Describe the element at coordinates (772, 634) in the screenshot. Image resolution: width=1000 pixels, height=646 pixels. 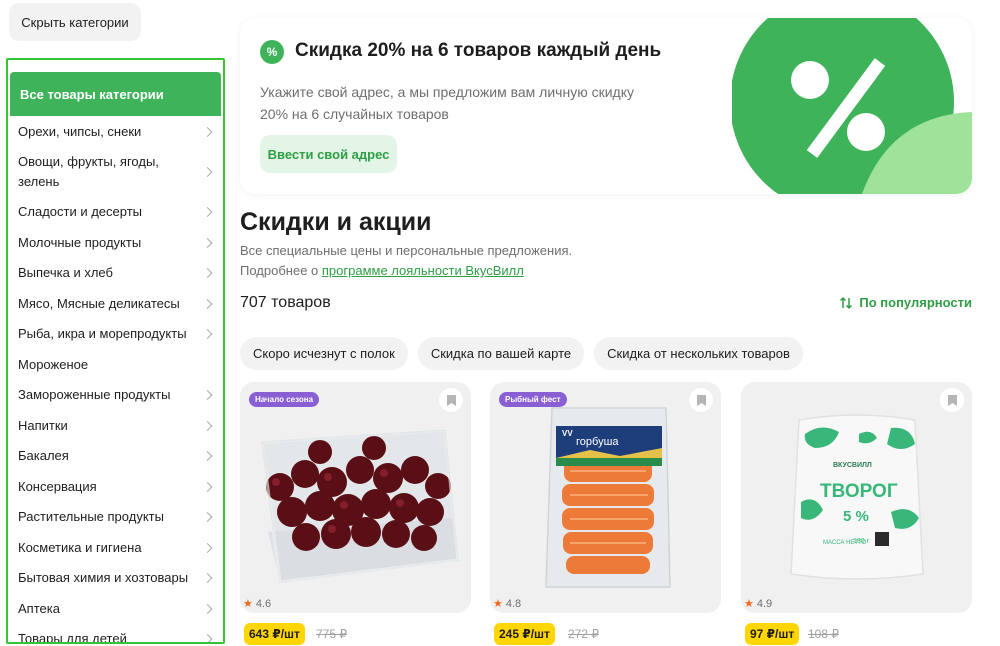
I see `product-price: 97 ₽/шт` at that location.